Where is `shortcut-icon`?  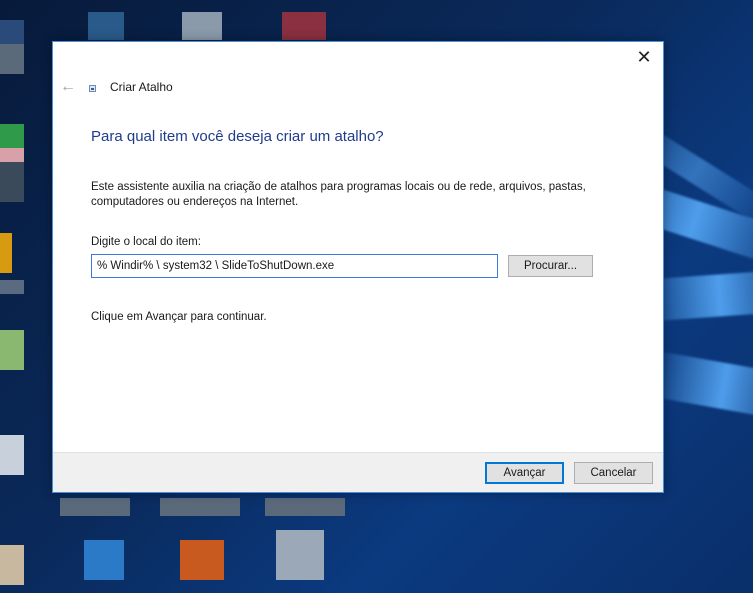
shortcut-icon is located at coordinates (92, 88).